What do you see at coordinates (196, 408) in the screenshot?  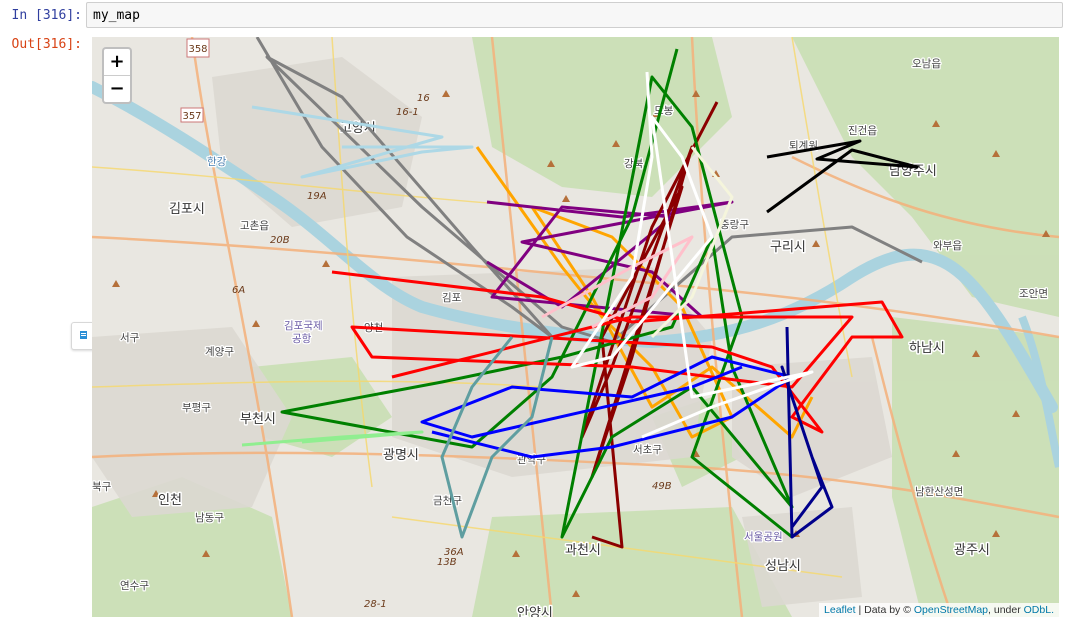 I see `svg-text: 부평구` at bounding box center [196, 408].